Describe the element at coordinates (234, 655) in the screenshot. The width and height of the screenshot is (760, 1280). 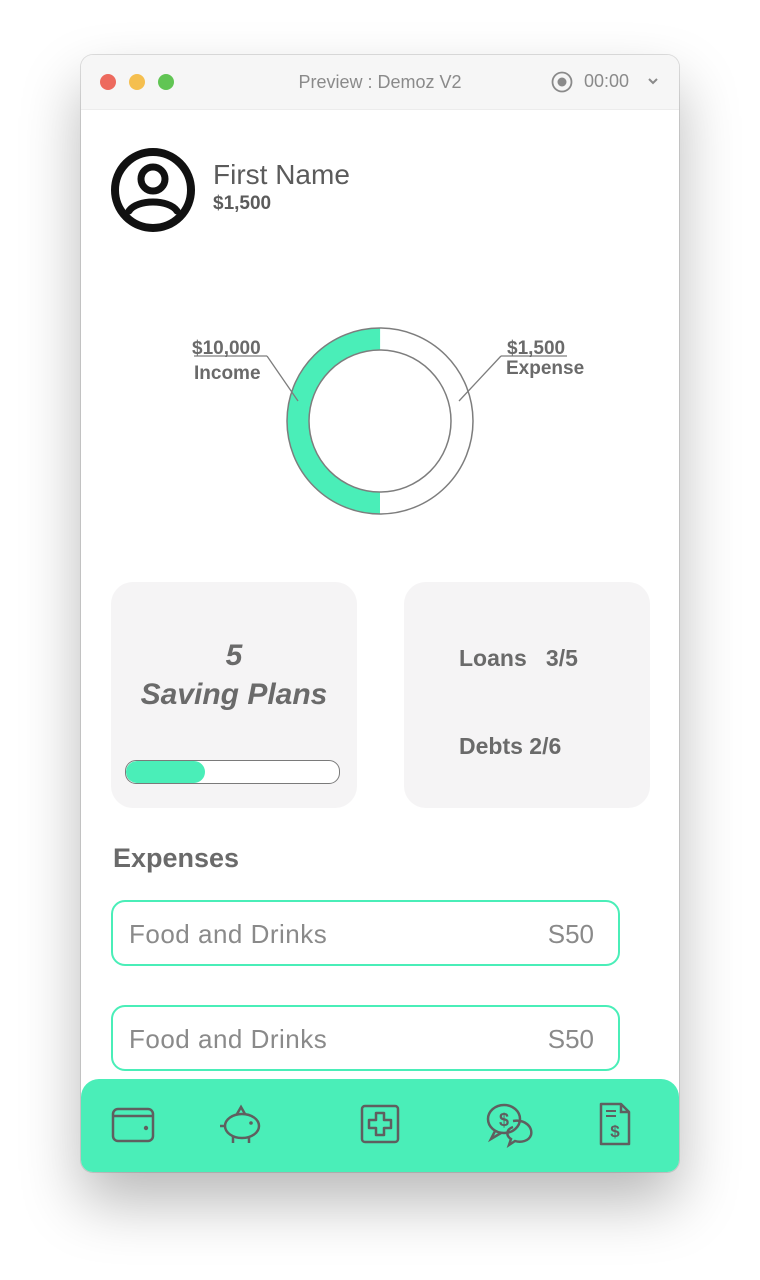
I see `saving-plans-count: 5` at that location.